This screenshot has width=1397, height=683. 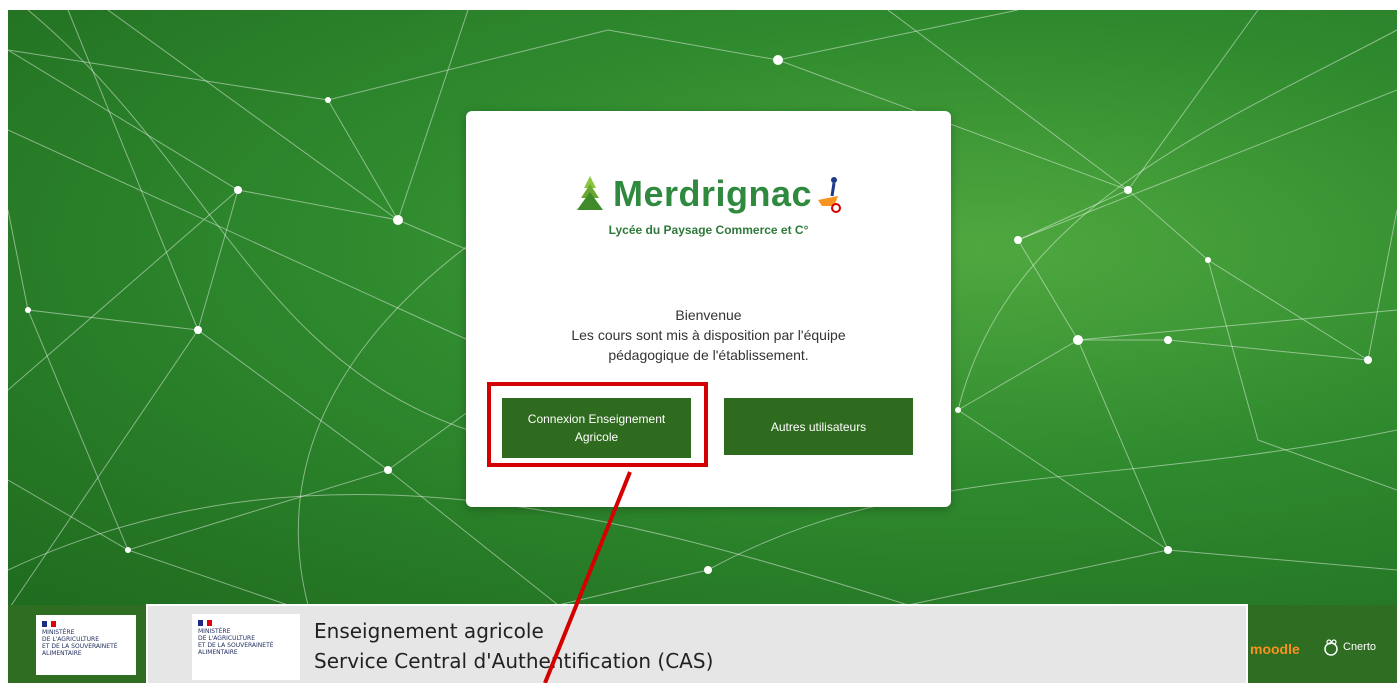 I want to click on cnerto-label: Cnerto, so click(x=1360, y=647).